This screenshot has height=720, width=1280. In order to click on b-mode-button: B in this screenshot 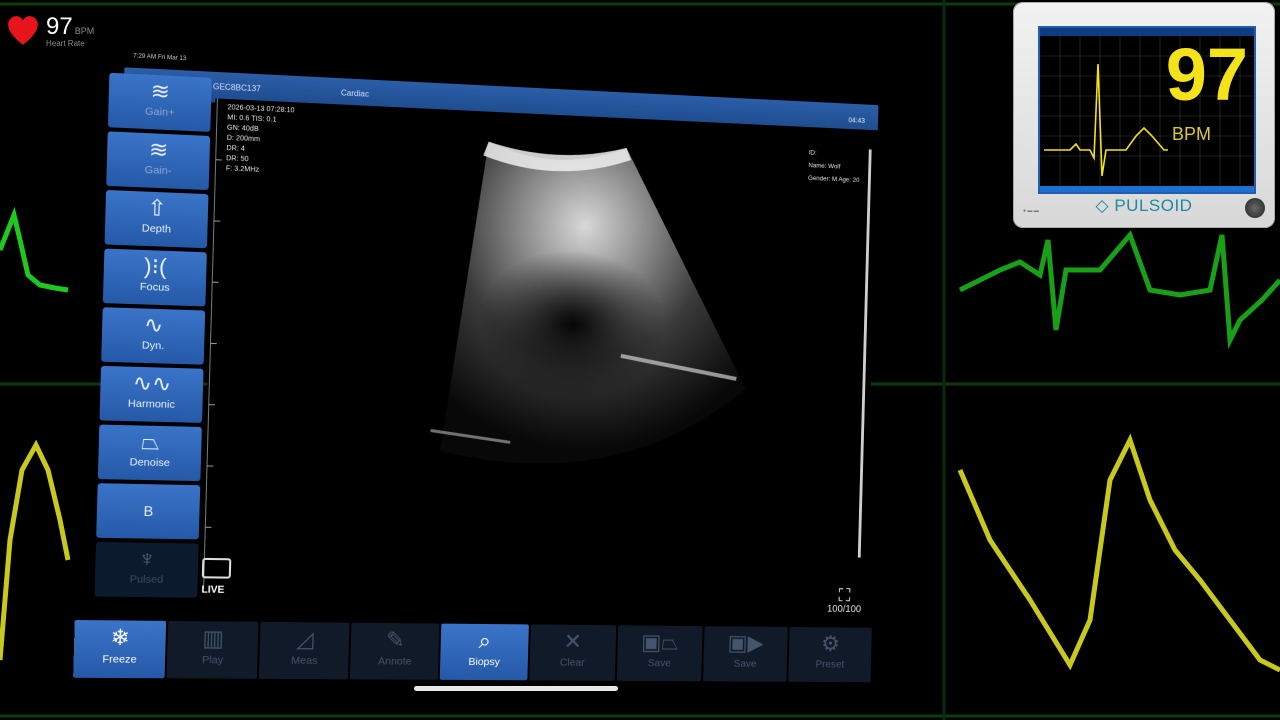, I will do `click(148, 511)`.